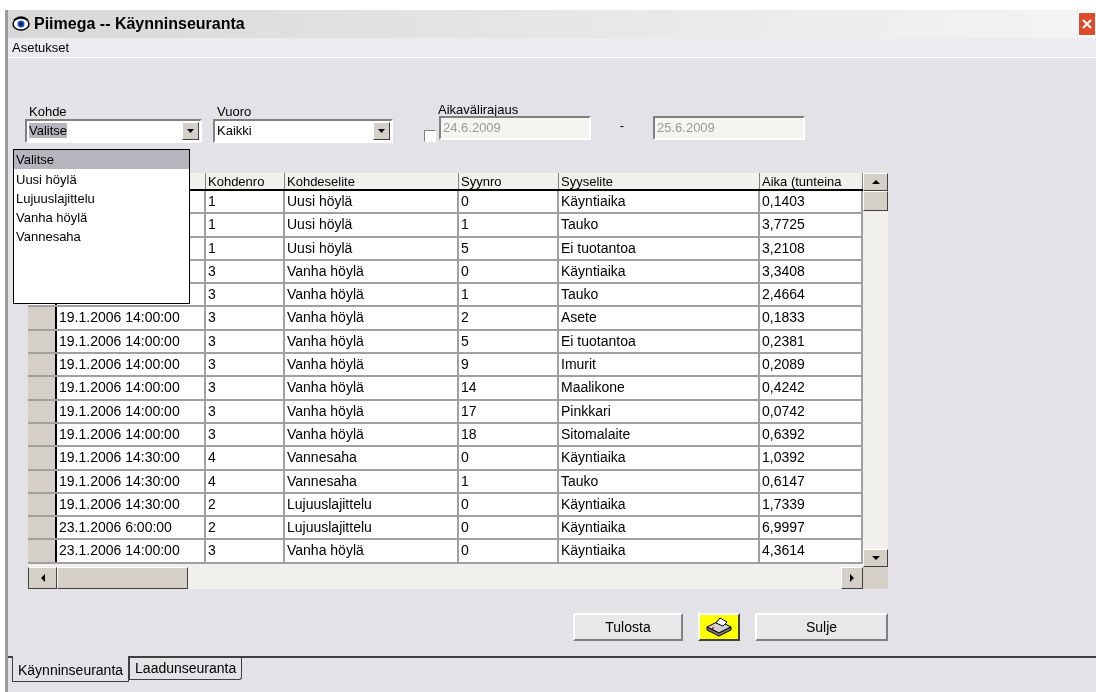  I want to click on dropdown-option: Valitse, so click(101, 159).